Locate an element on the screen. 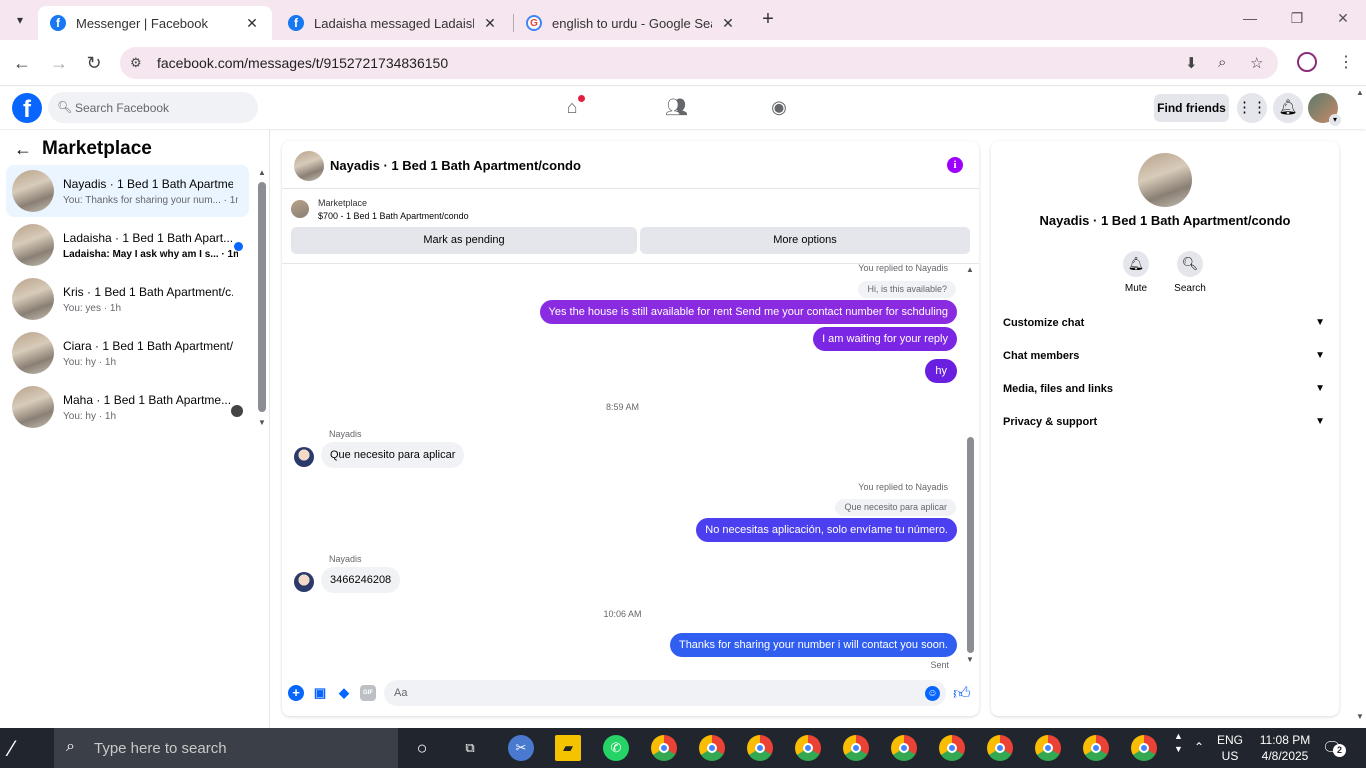  notifications-bell-icon: 🔔︎ is located at coordinates (1288, 108).